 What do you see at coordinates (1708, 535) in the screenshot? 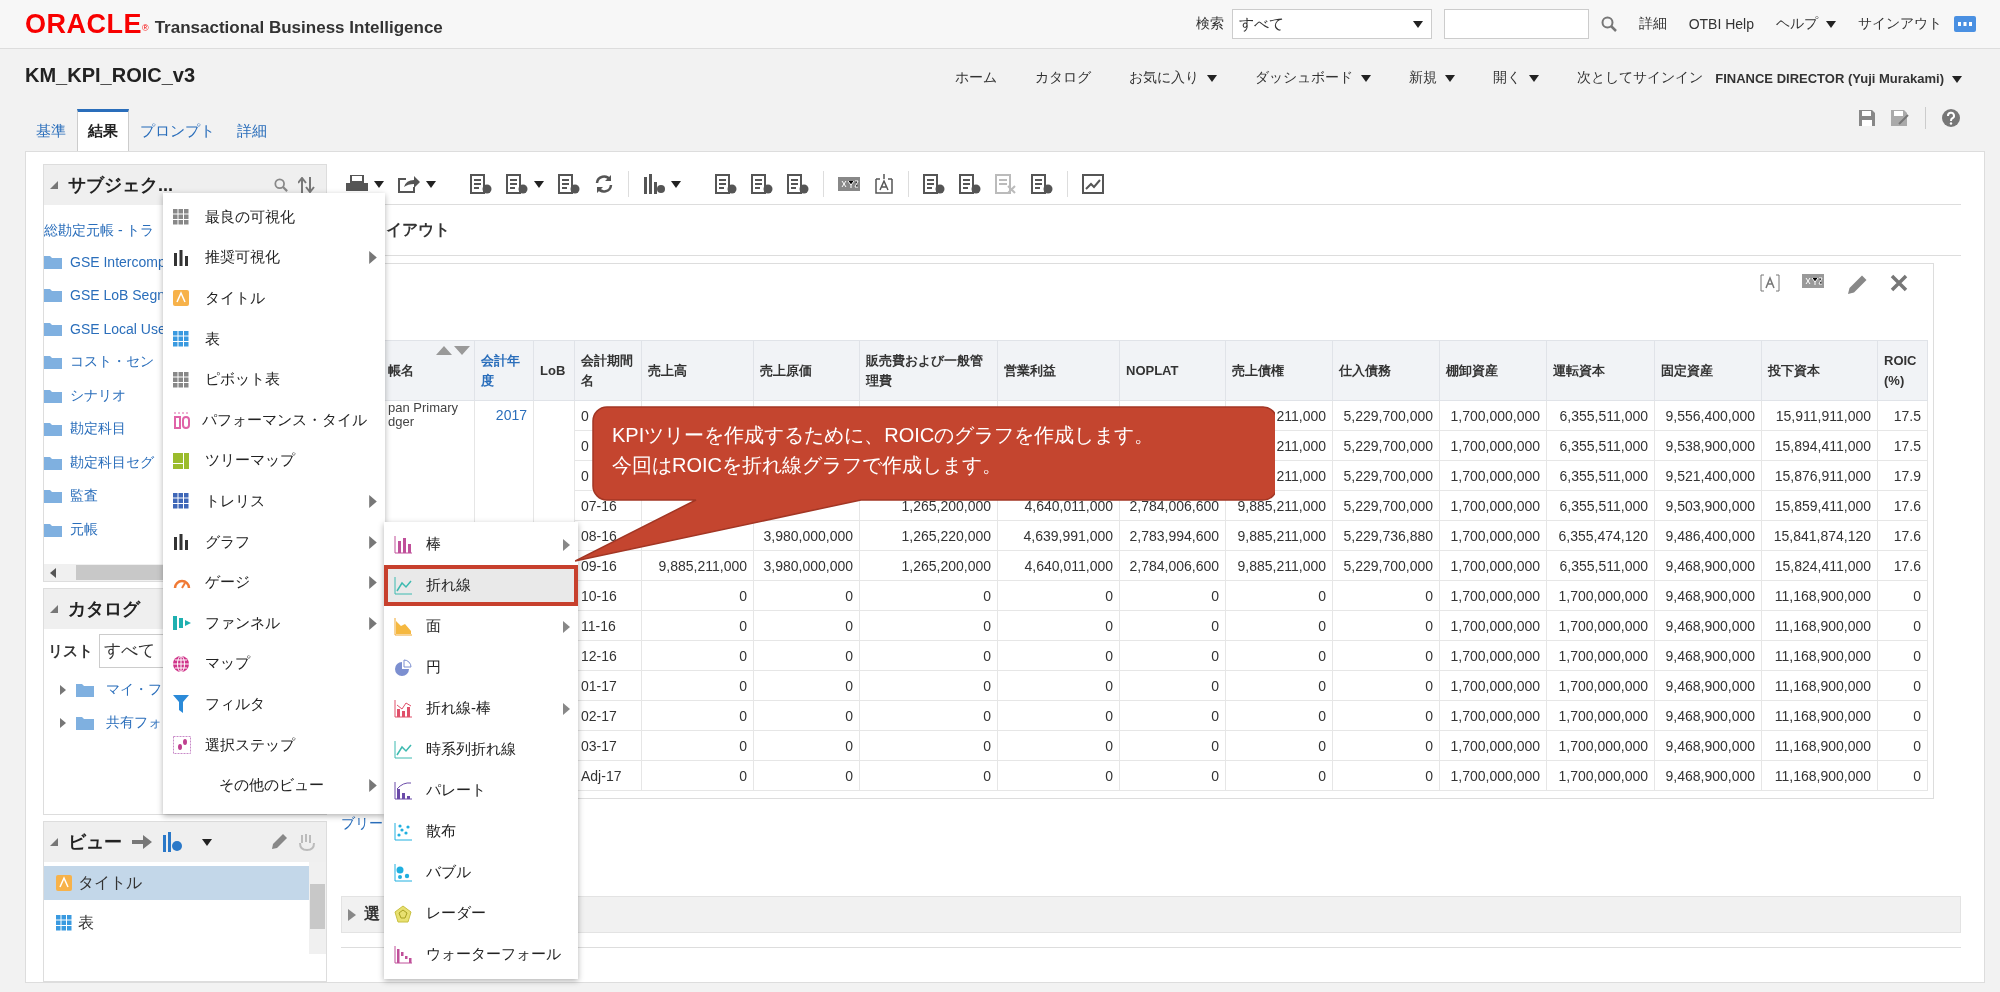
I see `table-cell: 9,486,400,000` at bounding box center [1708, 535].